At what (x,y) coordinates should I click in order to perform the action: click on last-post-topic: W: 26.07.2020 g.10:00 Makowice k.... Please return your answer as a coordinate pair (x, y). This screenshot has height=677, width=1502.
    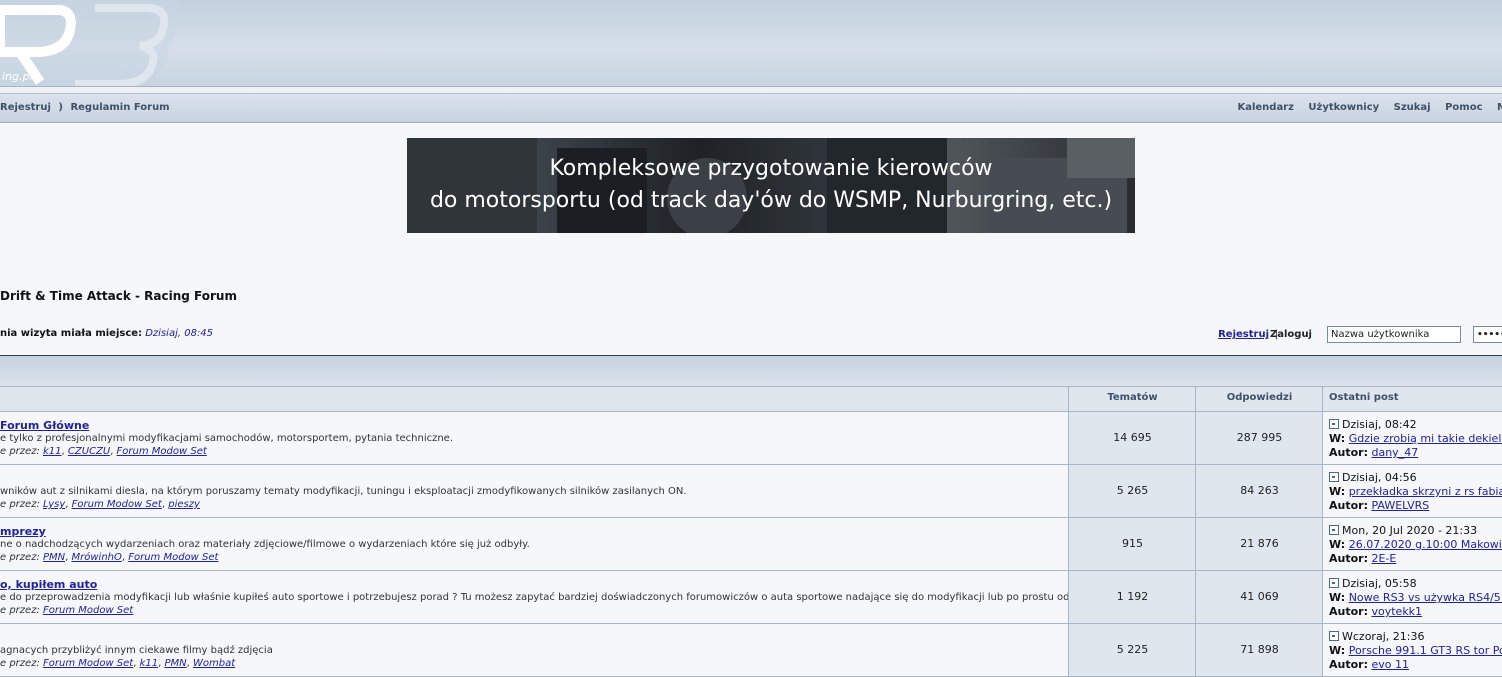
    Looking at the image, I should click on (1415, 544).